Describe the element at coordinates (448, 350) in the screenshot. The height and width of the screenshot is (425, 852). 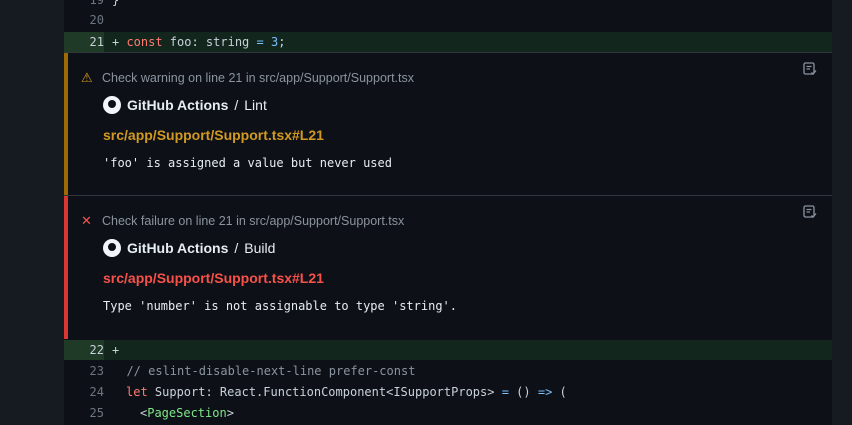
I see `diff-line-22: 22 +` at that location.